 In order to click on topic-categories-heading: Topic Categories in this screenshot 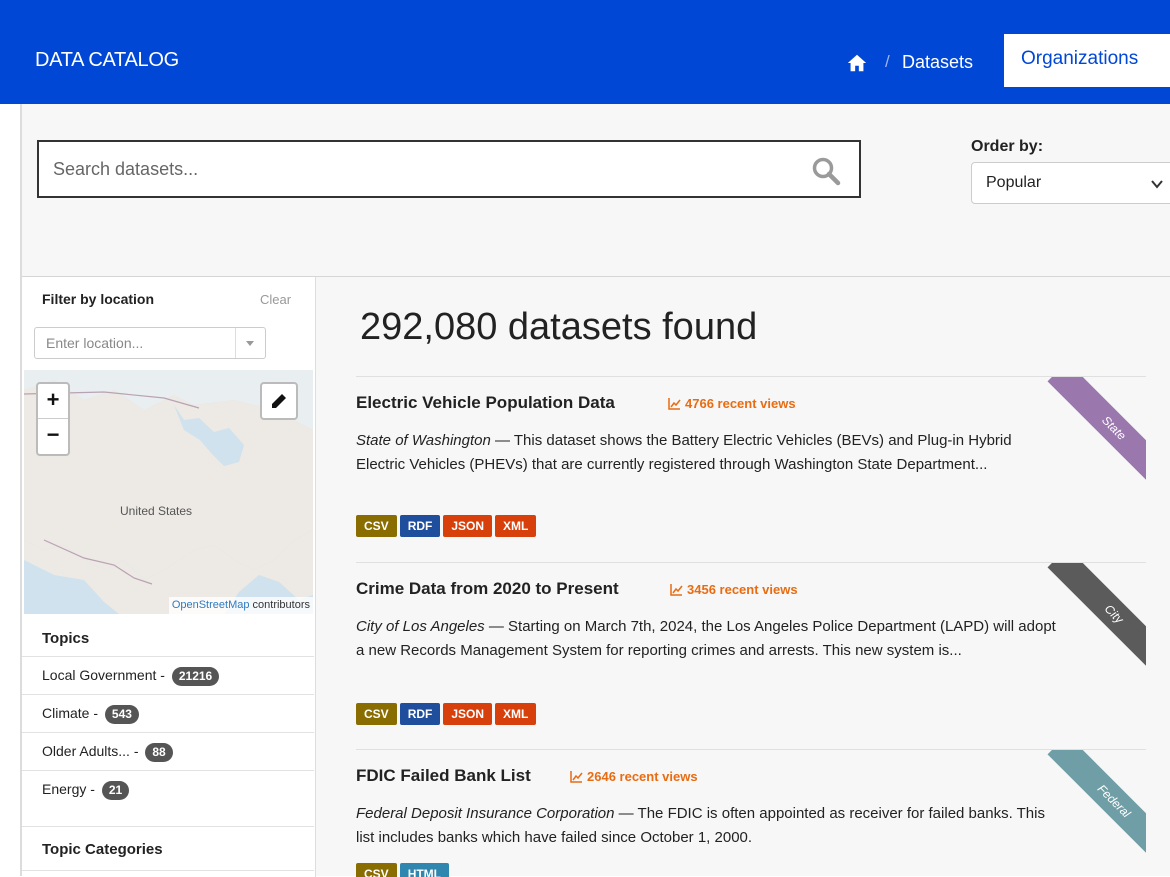, I will do `click(102, 849)`.